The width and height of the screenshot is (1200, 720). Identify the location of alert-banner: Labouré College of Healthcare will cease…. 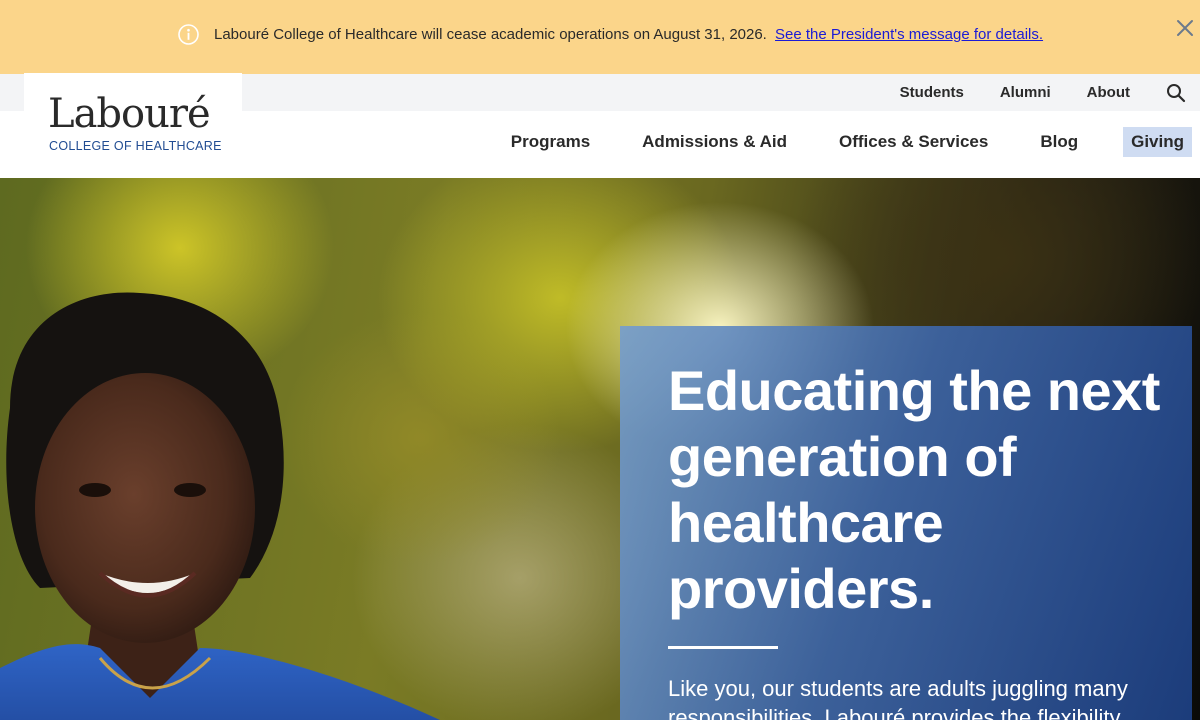
(600, 37).